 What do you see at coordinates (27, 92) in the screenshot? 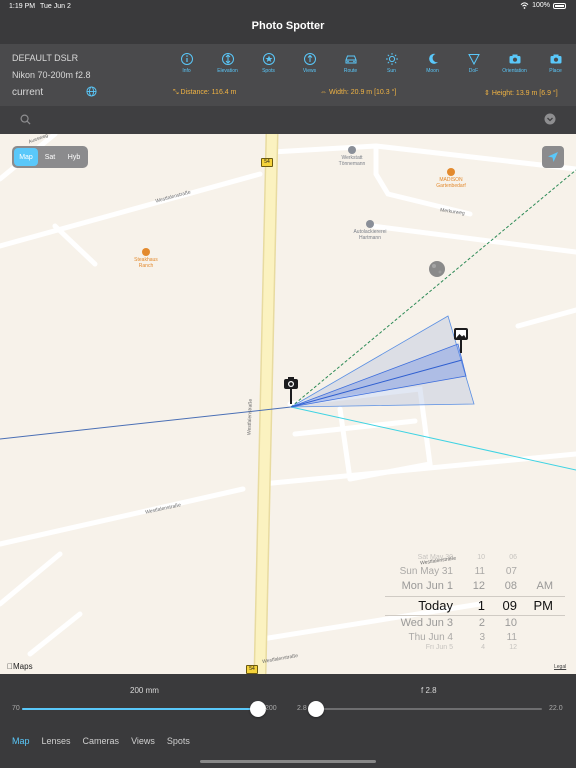
I see `location-label: current` at bounding box center [27, 92].